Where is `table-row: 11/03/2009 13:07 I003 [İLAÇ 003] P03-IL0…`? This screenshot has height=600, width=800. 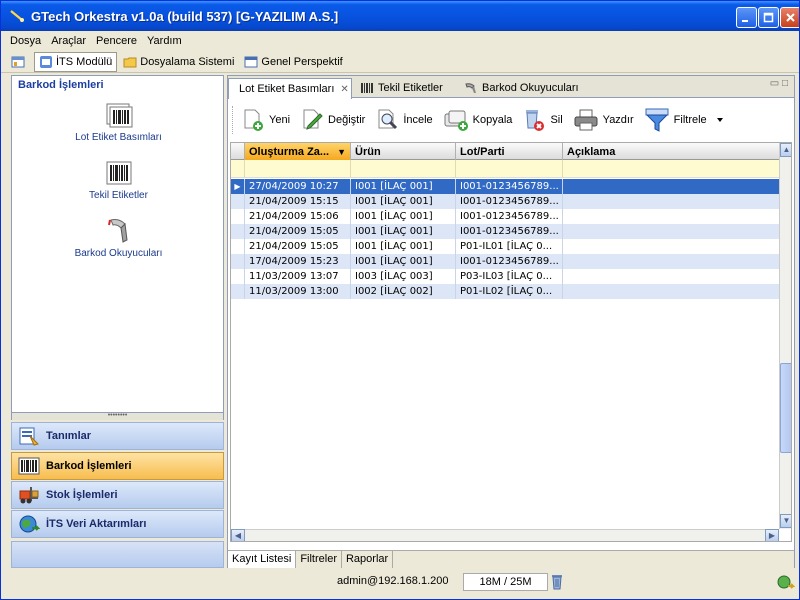
table-row: 11/03/2009 13:07 I003 [İLAÇ 003] P03-IL0… is located at coordinates (505, 276).